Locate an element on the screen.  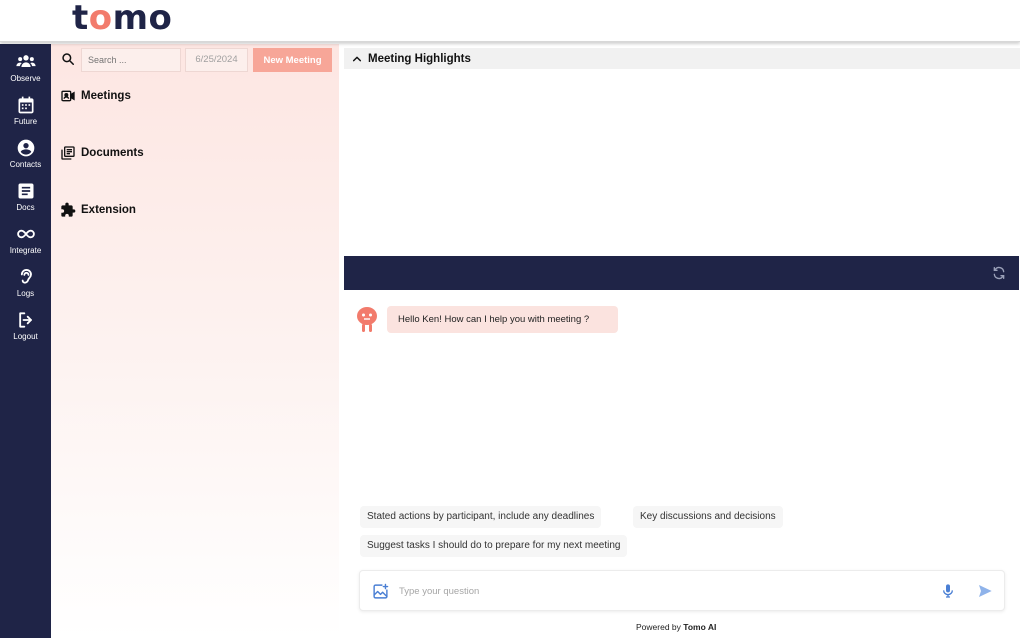
date-field: 6/25/2024 is located at coordinates (216, 60).